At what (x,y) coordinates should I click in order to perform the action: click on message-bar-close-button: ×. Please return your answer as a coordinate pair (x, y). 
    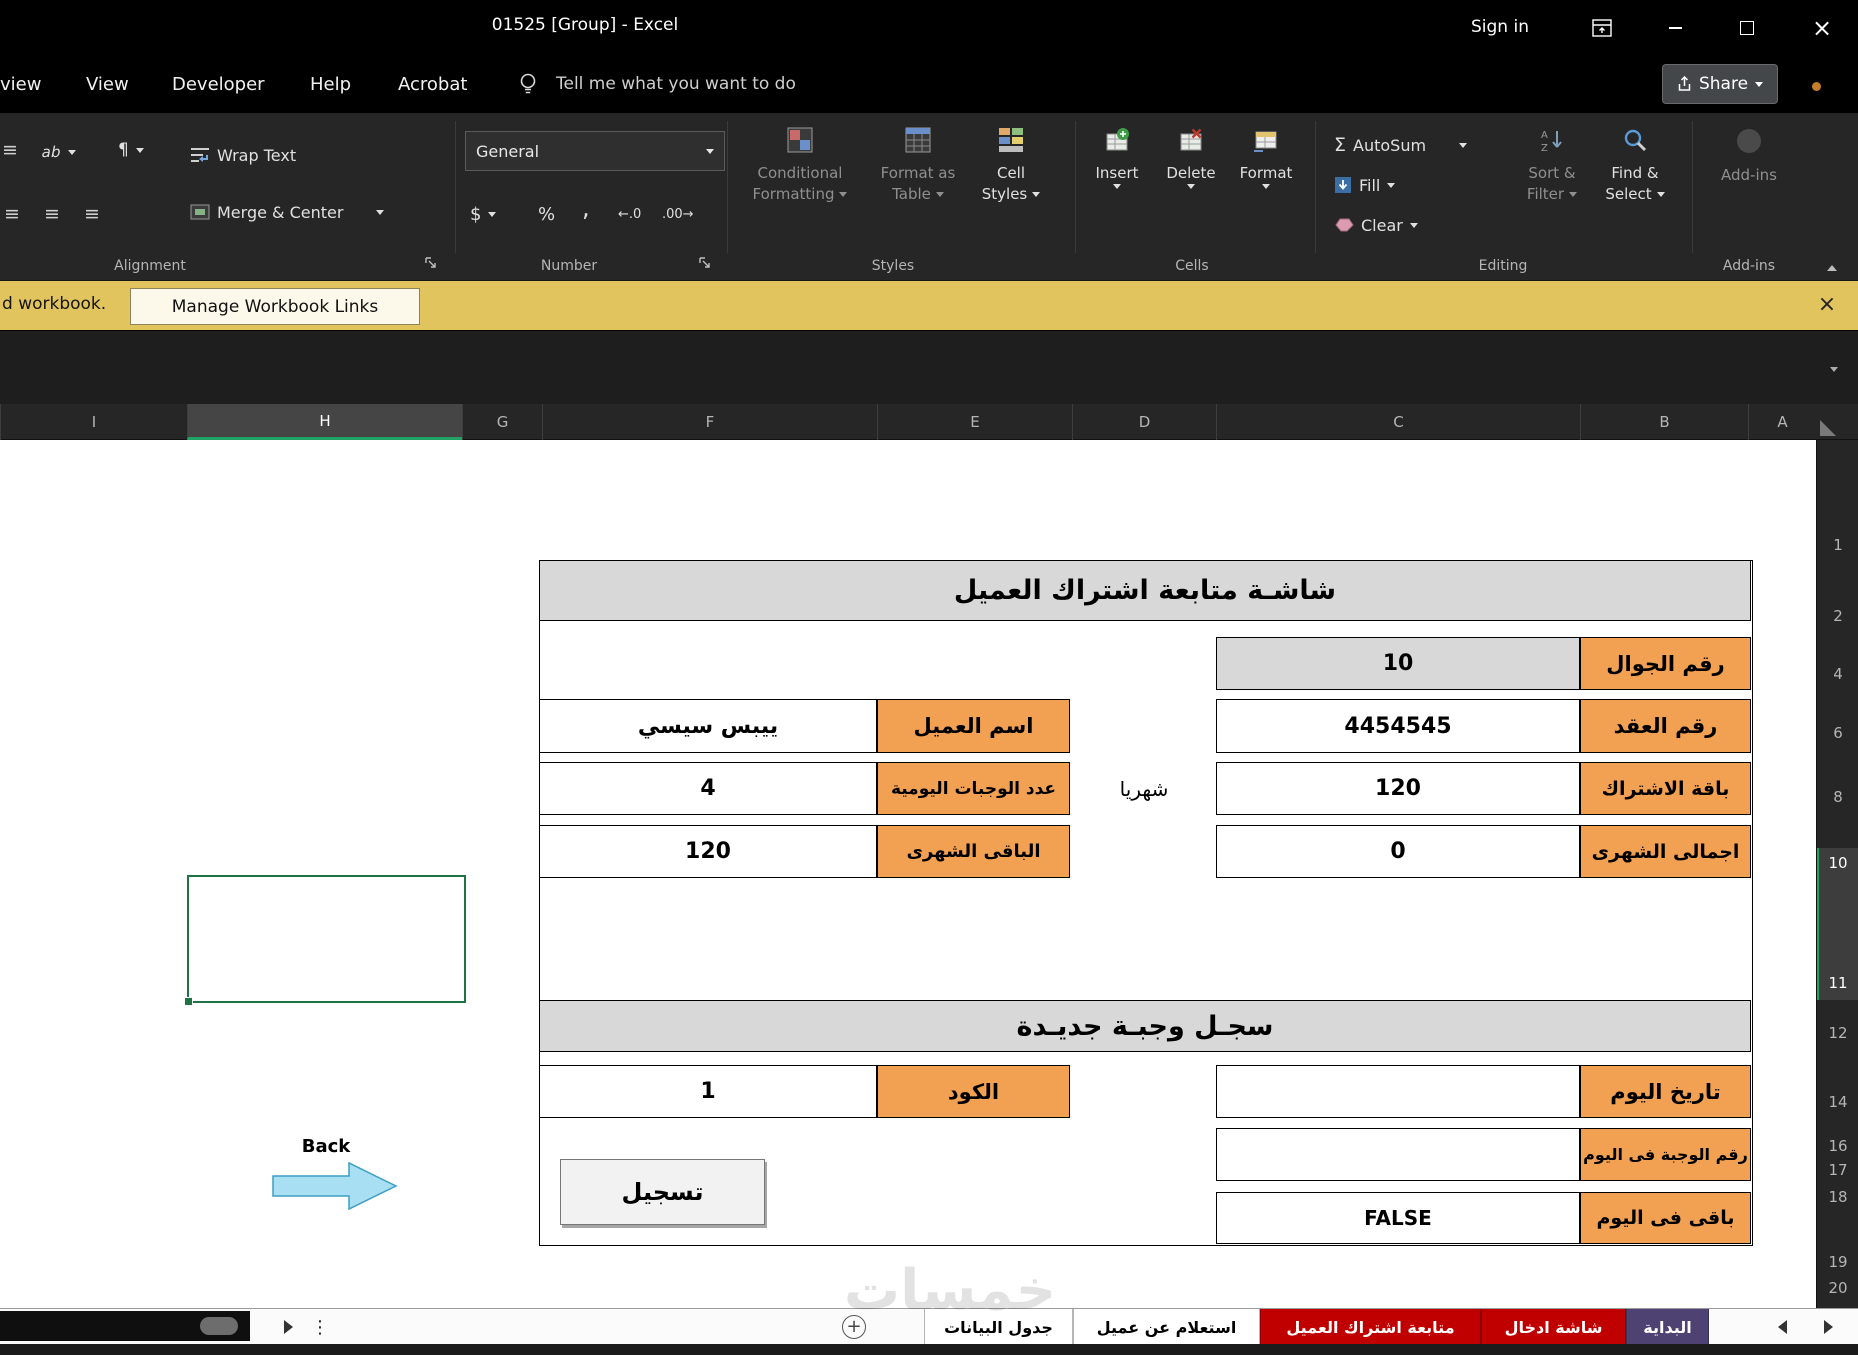
    Looking at the image, I should click on (1827, 305).